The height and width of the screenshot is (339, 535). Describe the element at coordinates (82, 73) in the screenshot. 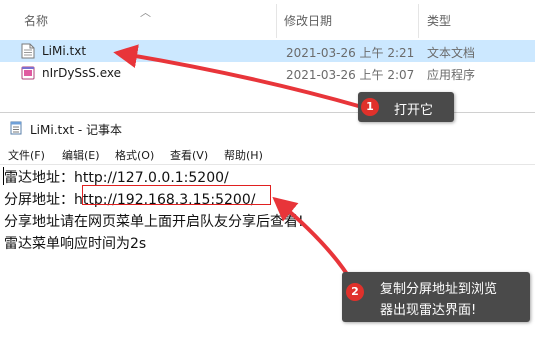

I see `file-name: nIrDySsS.exe` at that location.